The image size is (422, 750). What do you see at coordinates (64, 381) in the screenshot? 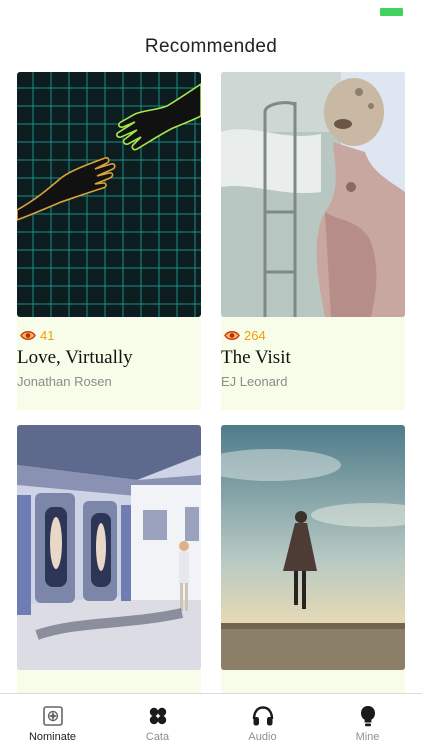
I see `story-author: Jonathan Rosen` at bounding box center [64, 381].